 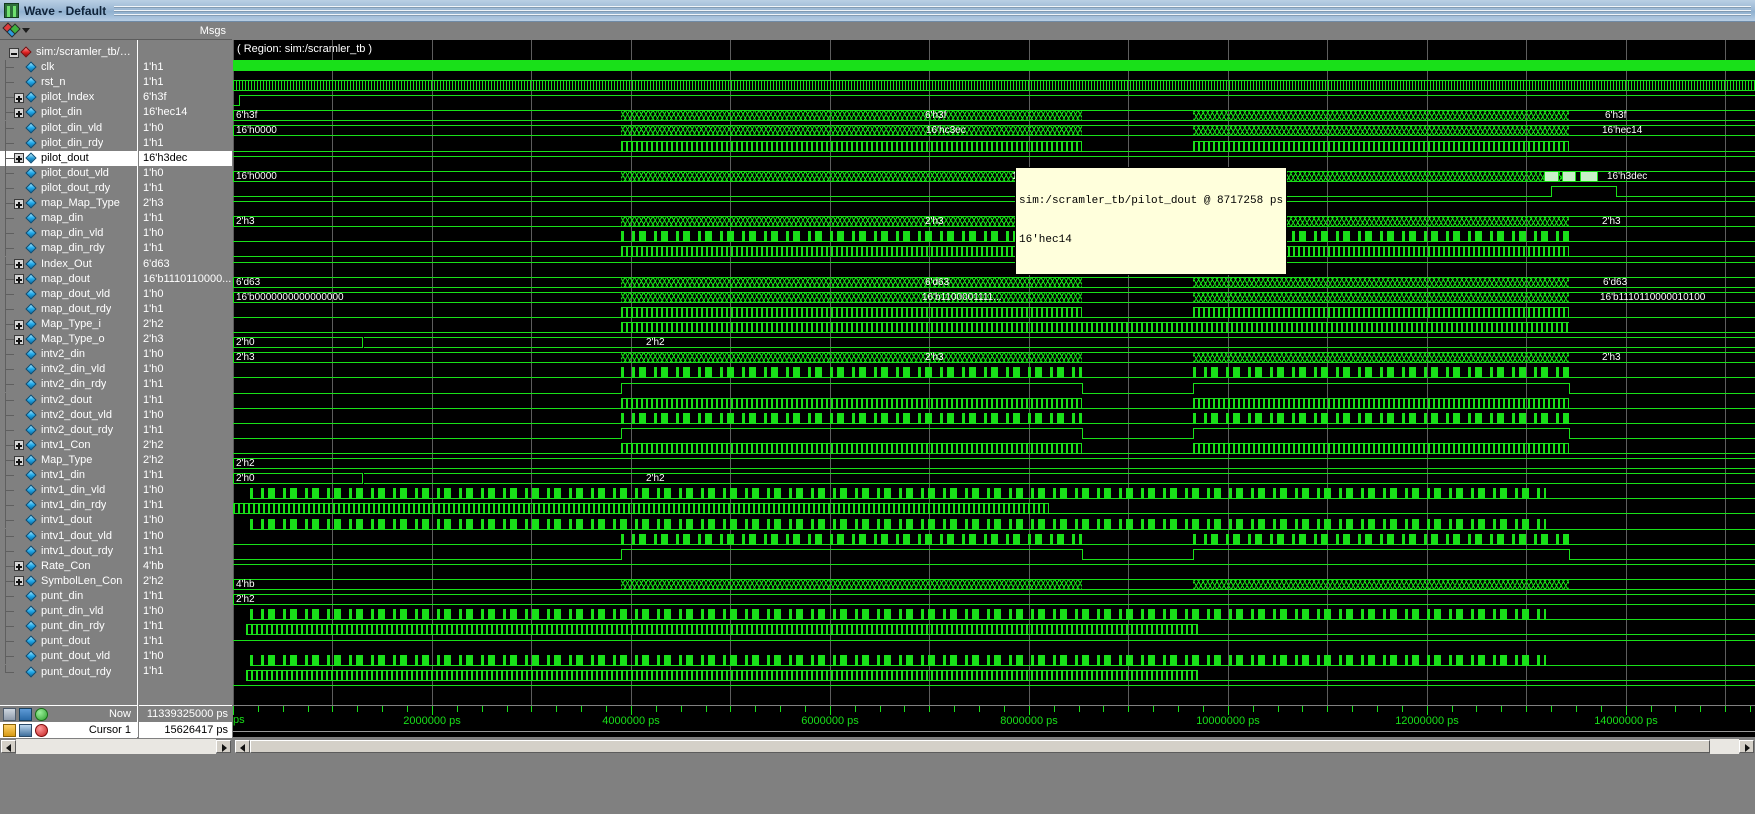 I want to click on add-icon, so click(x=41, y=714).